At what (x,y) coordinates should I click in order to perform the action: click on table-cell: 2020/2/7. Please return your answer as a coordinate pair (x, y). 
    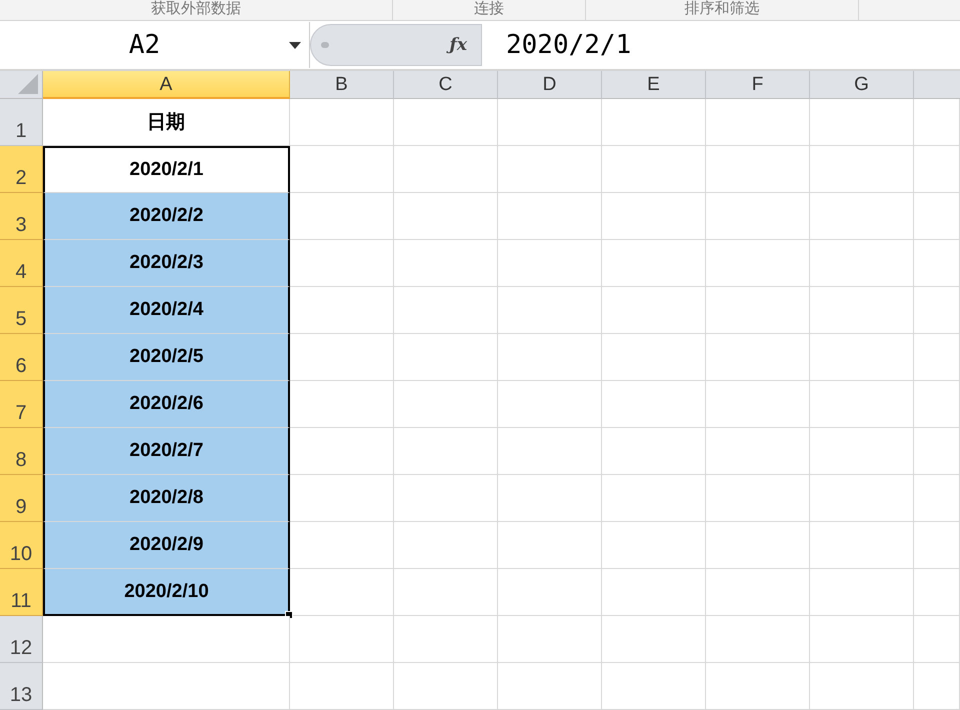
    Looking at the image, I should click on (166, 451).